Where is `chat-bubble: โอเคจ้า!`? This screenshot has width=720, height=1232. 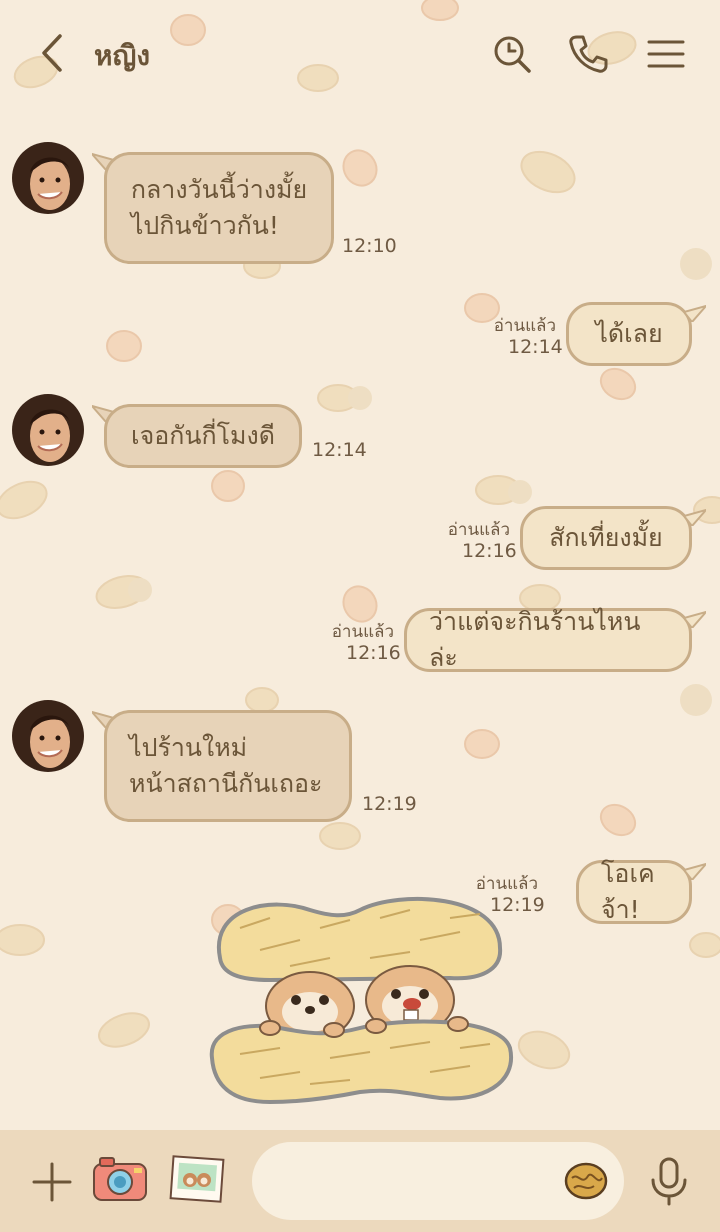
chat-bubble: โอเคจ้า! is located at coordinates (634, 891).